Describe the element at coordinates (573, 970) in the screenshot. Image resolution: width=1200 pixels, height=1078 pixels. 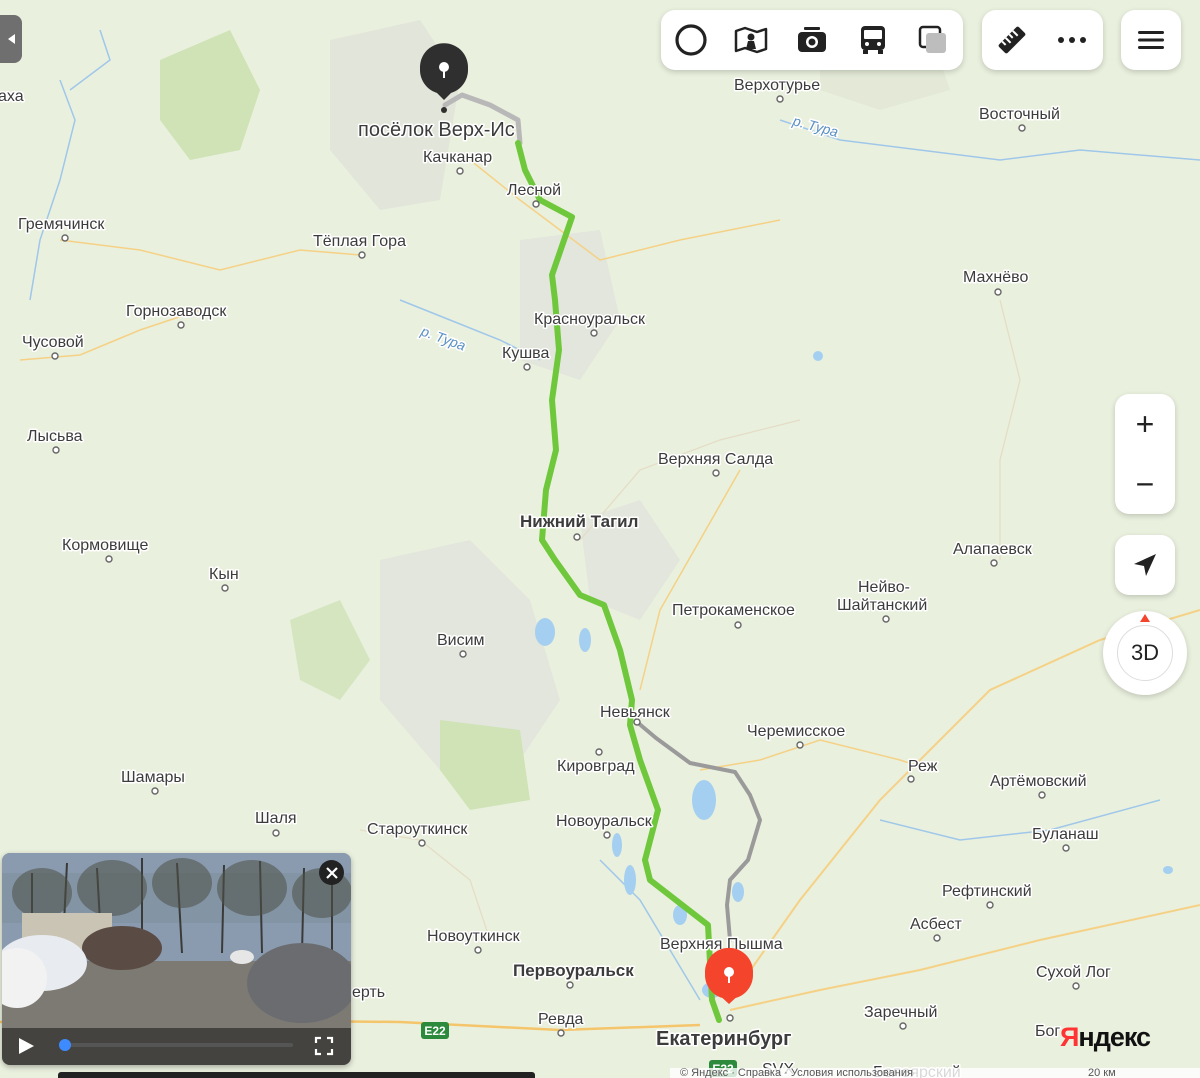
I see `city-label-pervouralsk: Первоуральск` at that location.